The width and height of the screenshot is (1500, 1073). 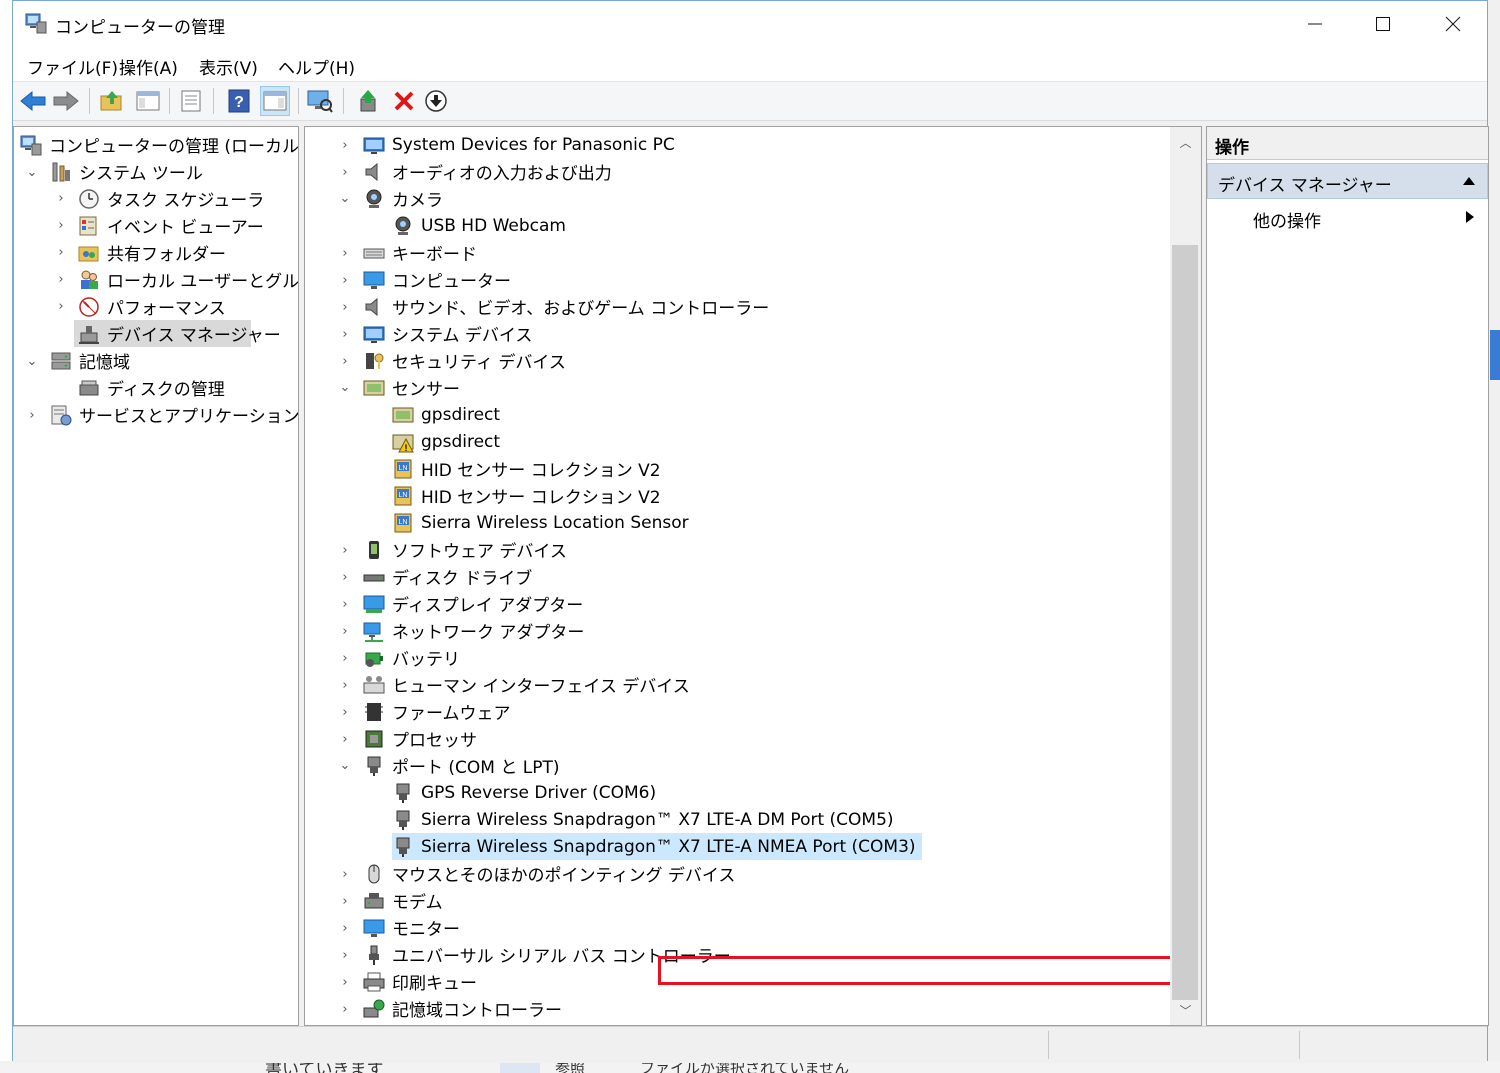 What do you see at coordinates (437, 279) in the screenshot?
I see `device-category-row: コンピューター` at bounding box center [437, 279].